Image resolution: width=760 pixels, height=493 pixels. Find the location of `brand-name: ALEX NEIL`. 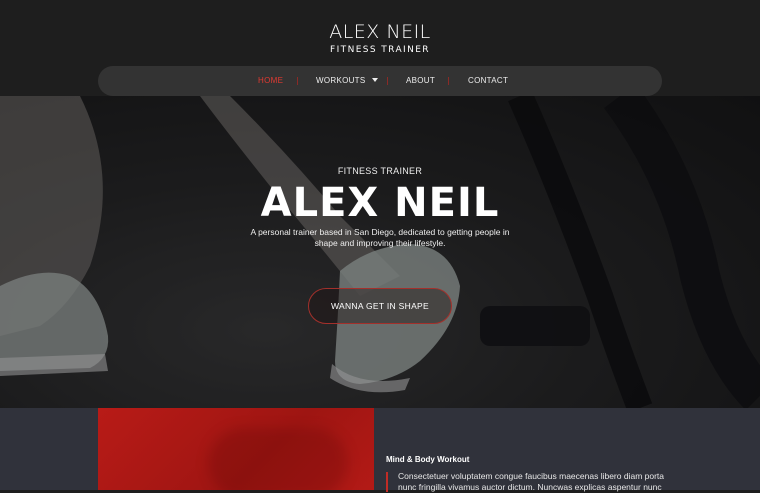

brand-name: ALEX NEIL is located at coordinates (380, 32).